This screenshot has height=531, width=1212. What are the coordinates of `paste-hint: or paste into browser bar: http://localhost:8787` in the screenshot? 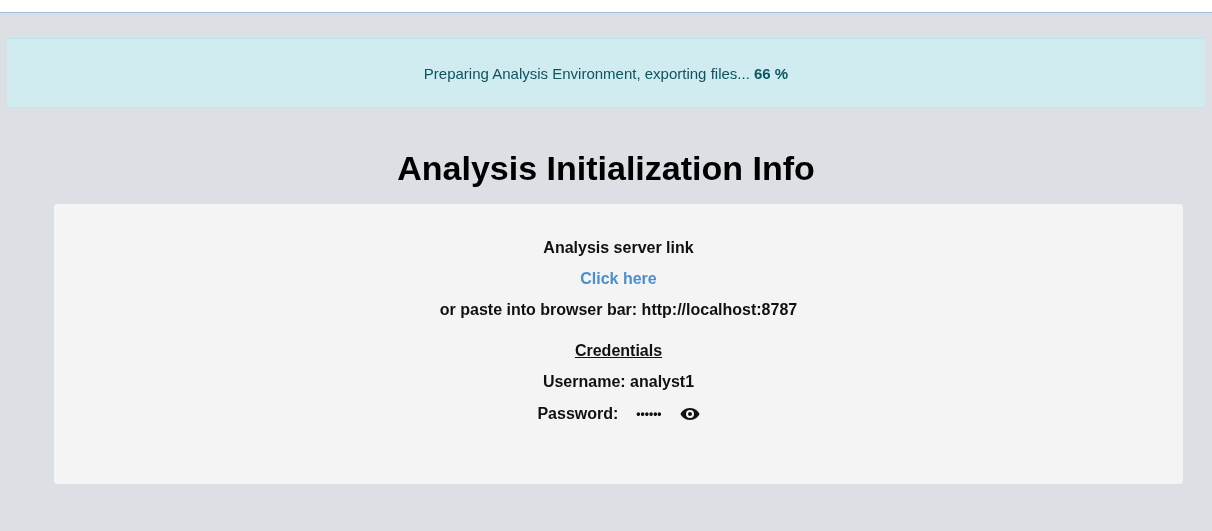 It's located at (618, 310).